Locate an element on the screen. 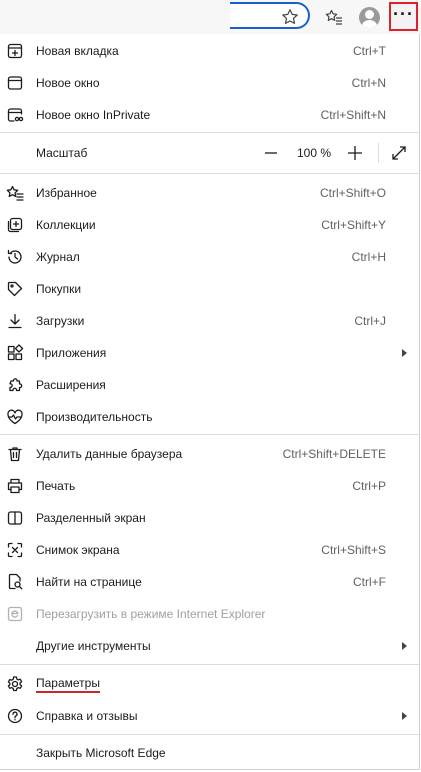  zoom-level: 100 % is located at coordinates (314, 153).